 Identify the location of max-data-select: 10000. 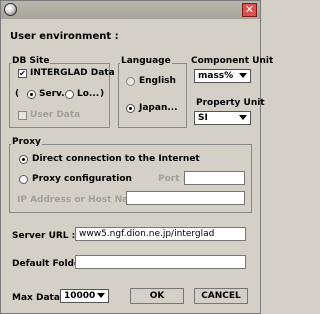
(84, 296).